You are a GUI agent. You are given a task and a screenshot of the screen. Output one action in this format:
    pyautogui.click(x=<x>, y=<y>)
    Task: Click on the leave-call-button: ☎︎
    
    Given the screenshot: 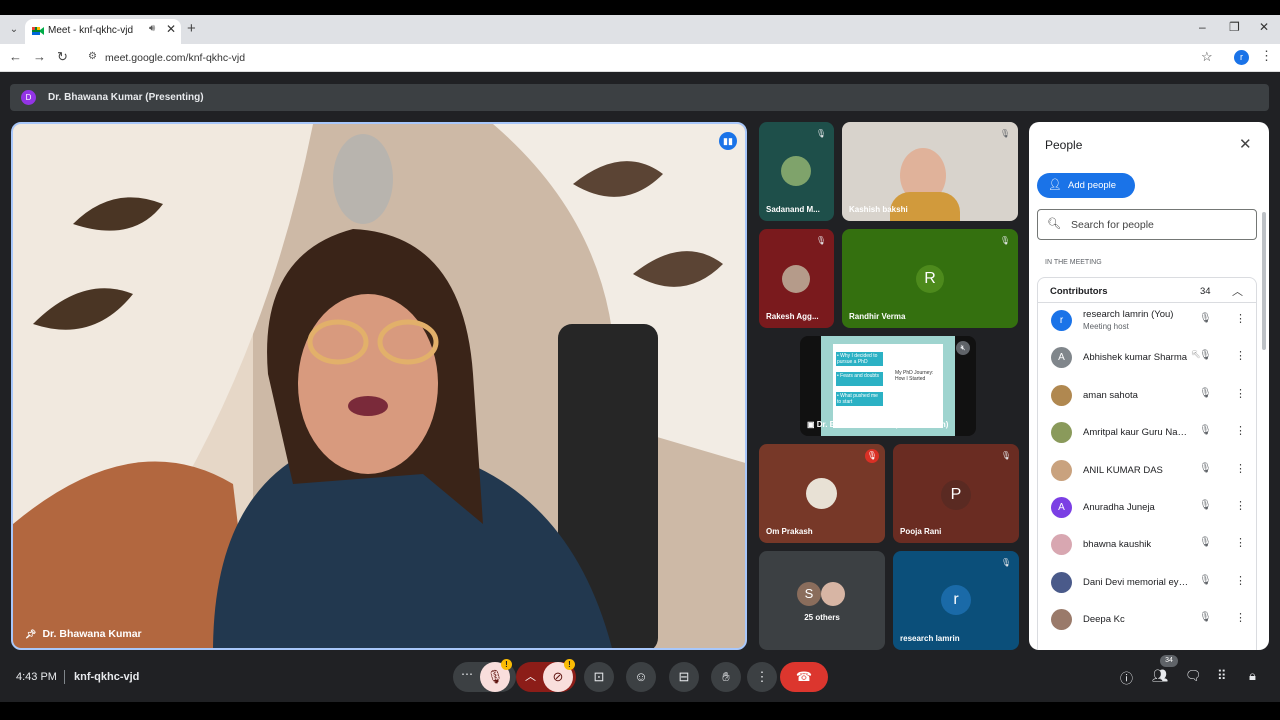 What is the action you would take?
    pyautogui.click(x=804, y=677)
    